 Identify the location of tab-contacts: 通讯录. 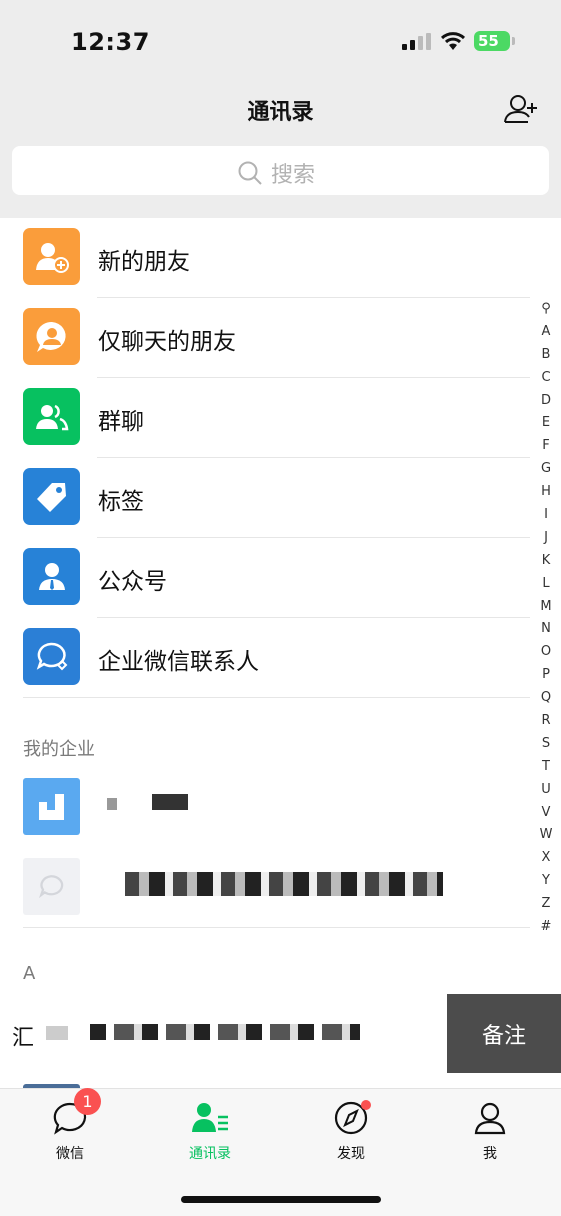
(210, 1132).